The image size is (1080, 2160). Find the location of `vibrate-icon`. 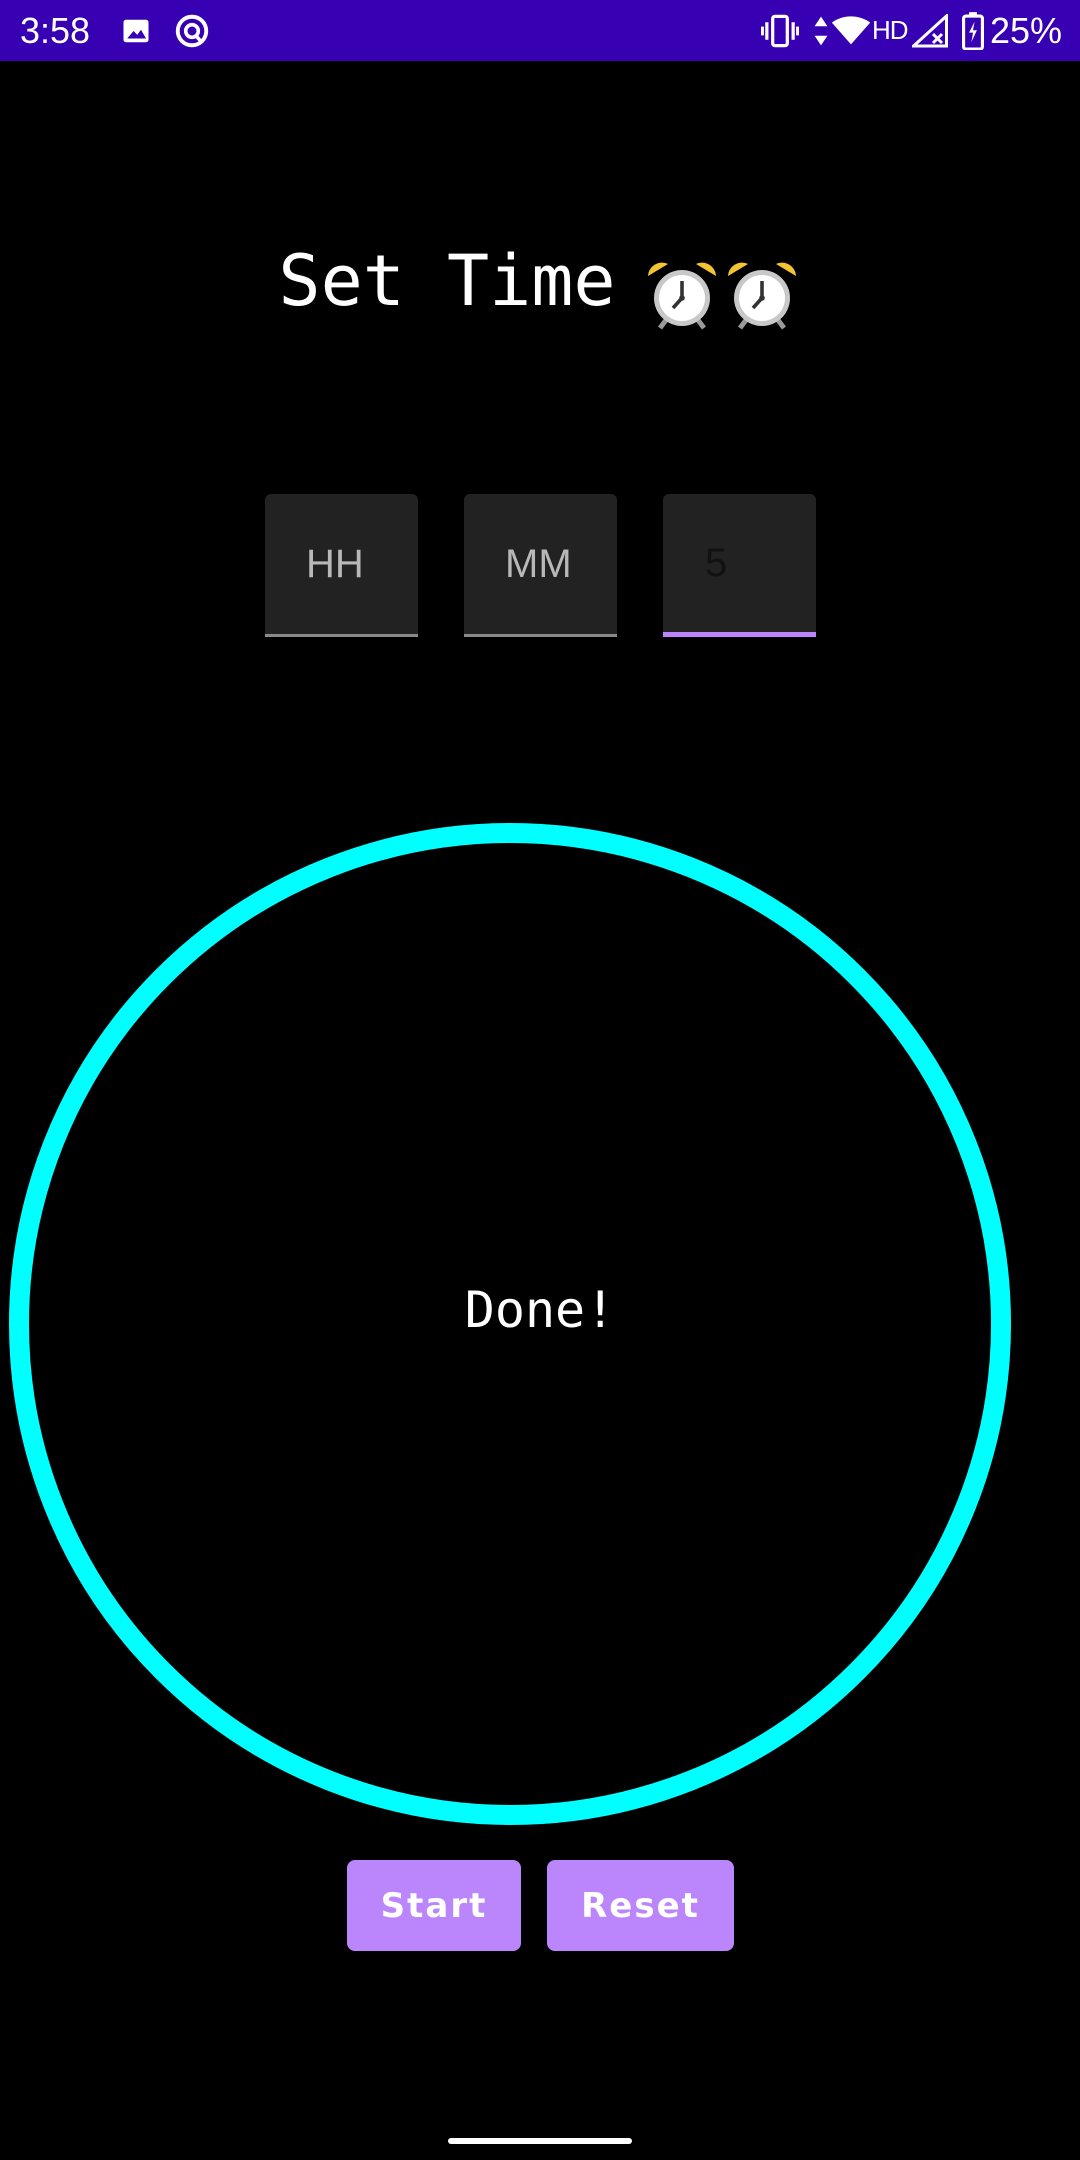

vibrate-icon is located at coordinates (780, 30).